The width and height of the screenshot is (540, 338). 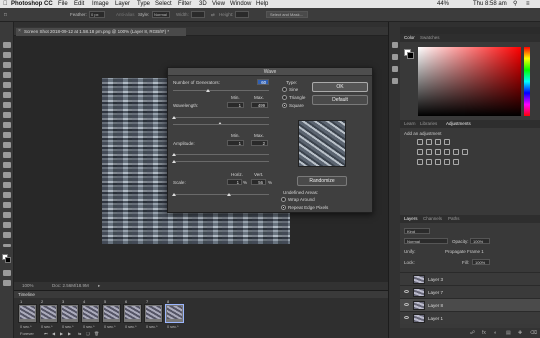 I want to click on duplicate-frame-icon: ❏, so click(x=88, y=333).